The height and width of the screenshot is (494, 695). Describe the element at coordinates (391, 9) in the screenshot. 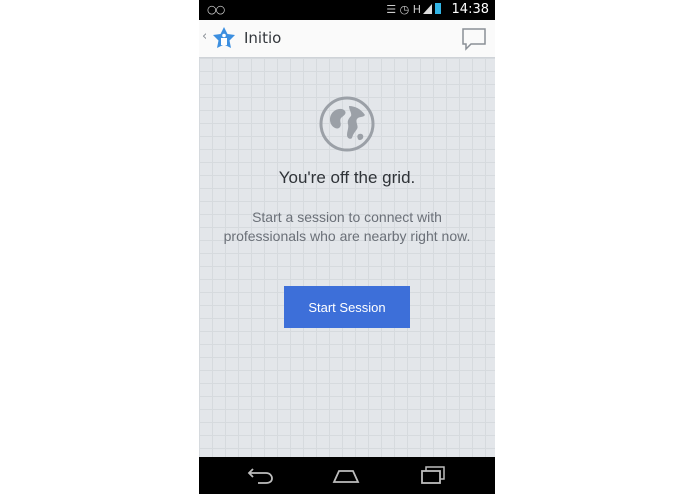

I see `vibrate-icon: ☰` at that location.